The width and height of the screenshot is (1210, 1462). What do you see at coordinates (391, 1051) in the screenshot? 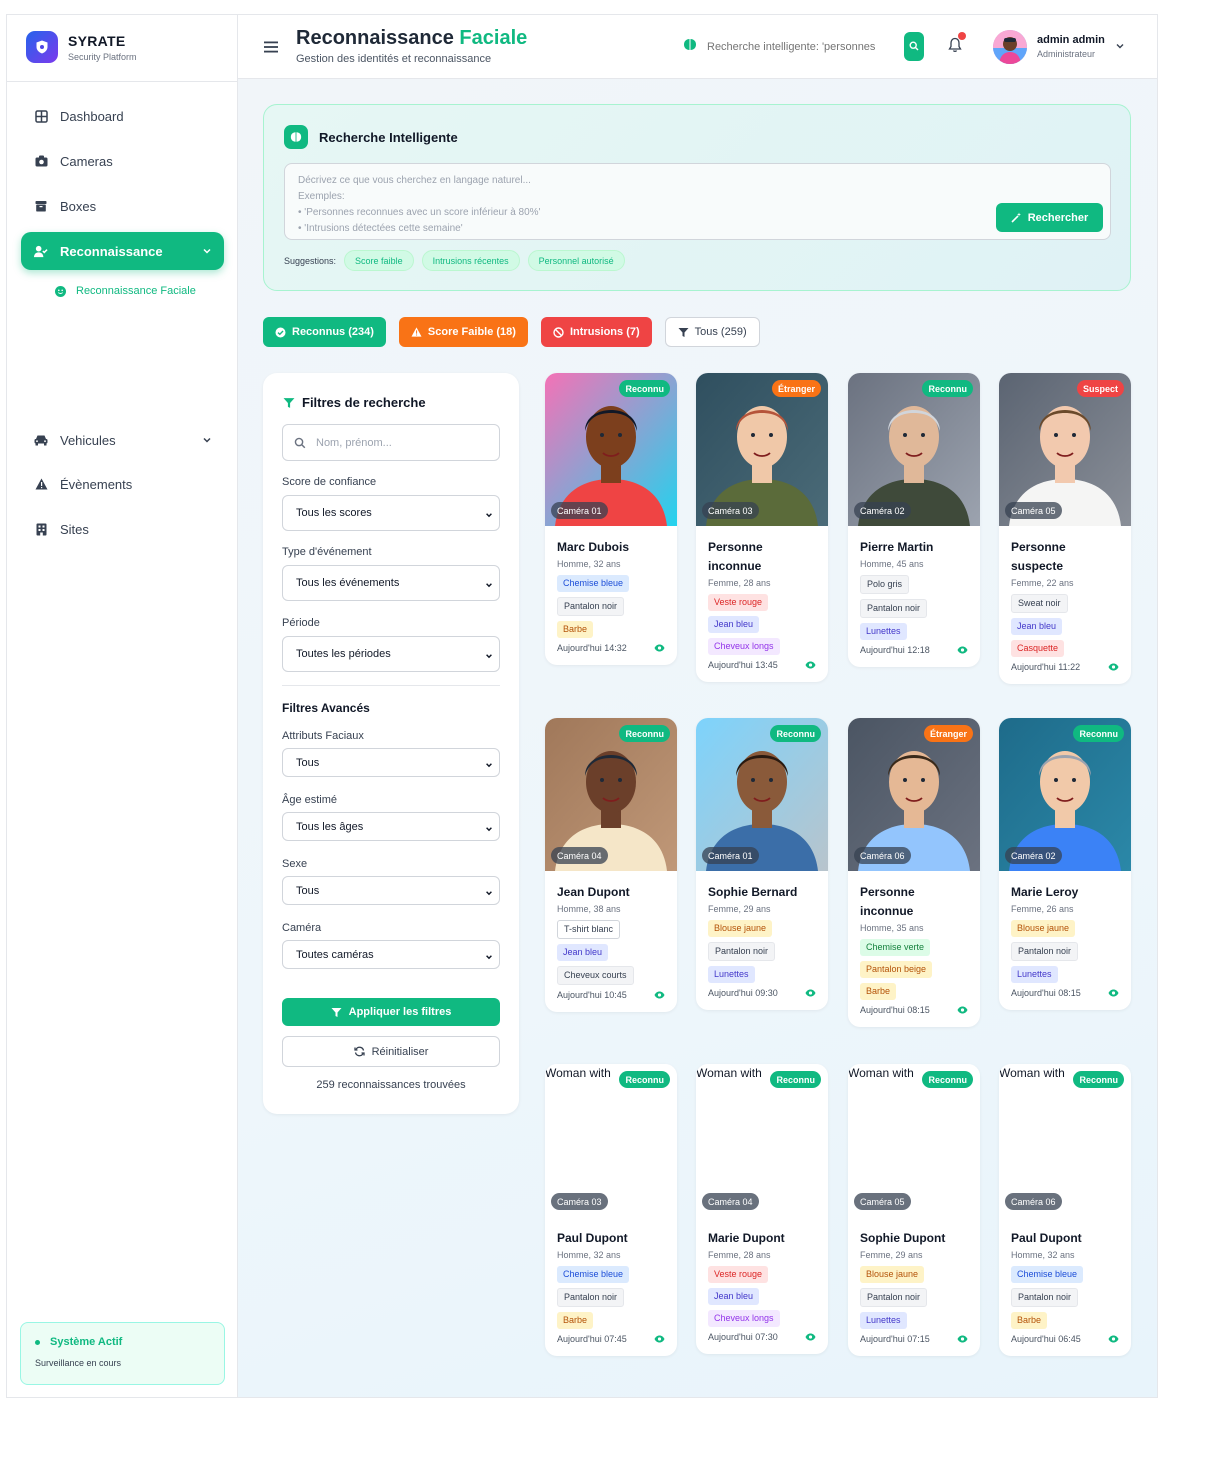
I see `reset-button: Réinitialiser` at bounding box center [391, 1051].